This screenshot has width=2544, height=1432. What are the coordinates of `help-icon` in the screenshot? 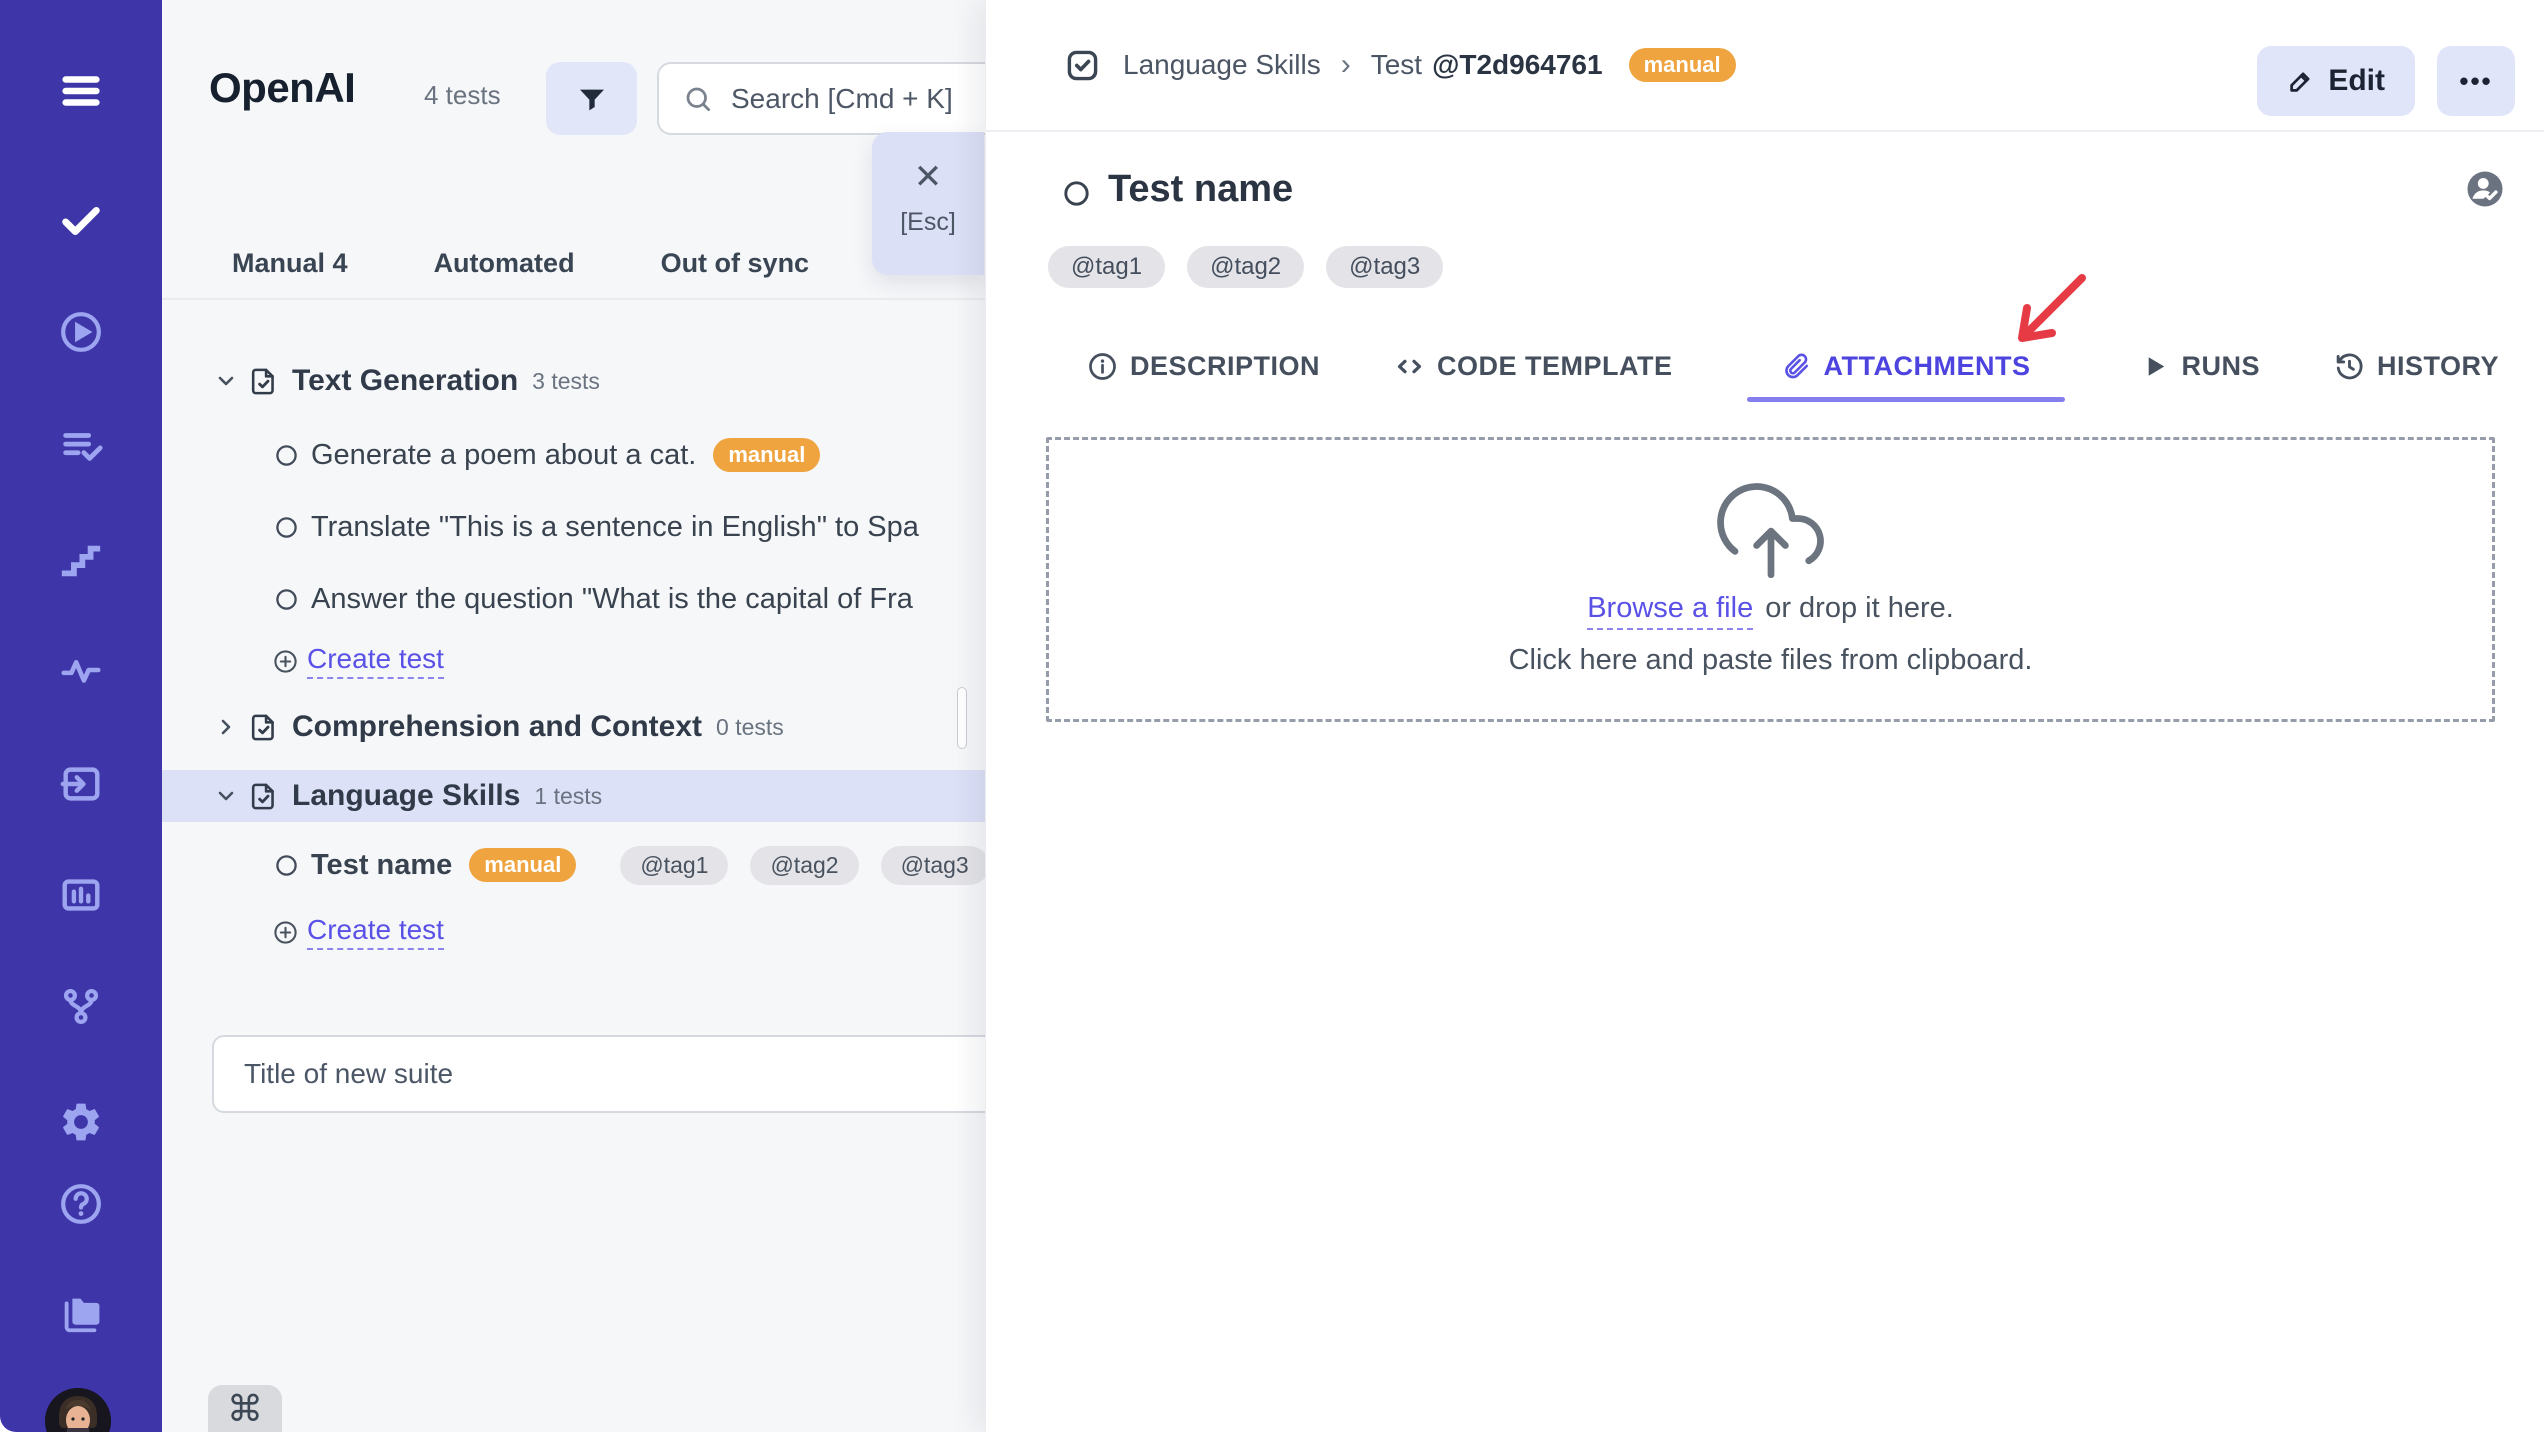 It's located at (81, 1204).